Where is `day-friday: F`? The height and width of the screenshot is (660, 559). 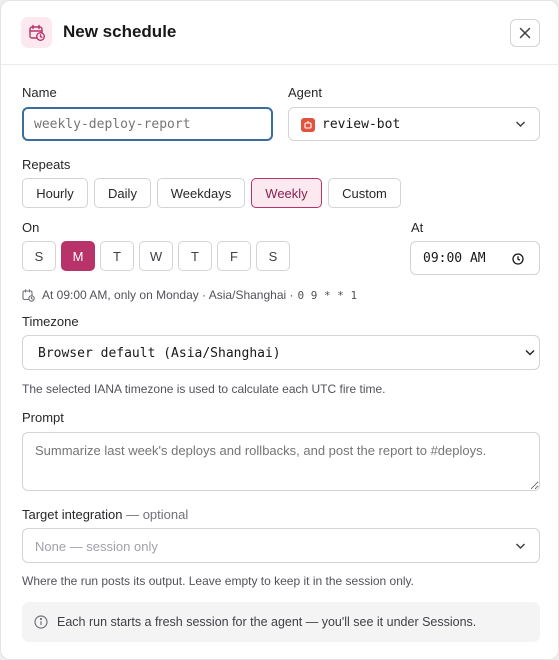
day-friday: F is located at coordinates (234, 256).